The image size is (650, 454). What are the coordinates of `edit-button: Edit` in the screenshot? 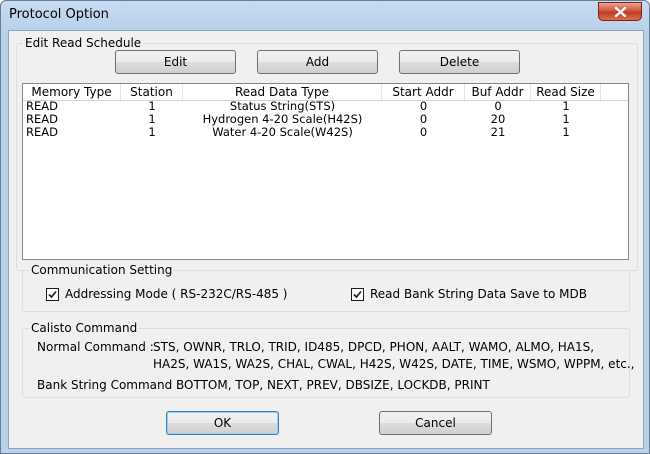 It's located at (175, 62).